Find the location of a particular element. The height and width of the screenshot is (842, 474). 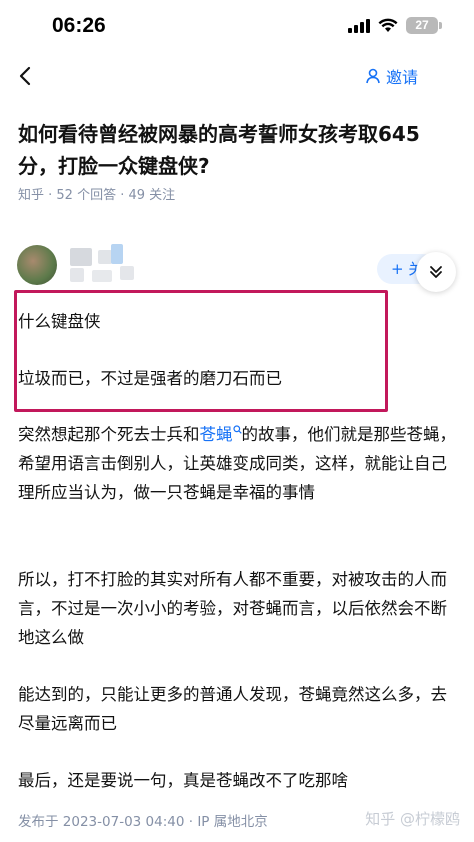

wifi-icon is located at coordinates (388, 25).